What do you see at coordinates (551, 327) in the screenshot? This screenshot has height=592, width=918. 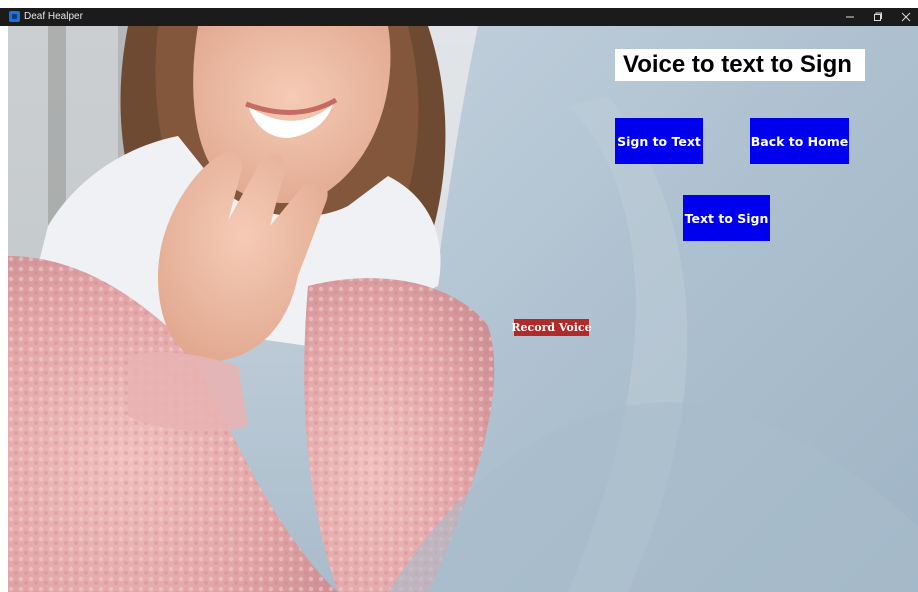 I see `record-voice-button: Record Voice` at bounding box center [551, 327].